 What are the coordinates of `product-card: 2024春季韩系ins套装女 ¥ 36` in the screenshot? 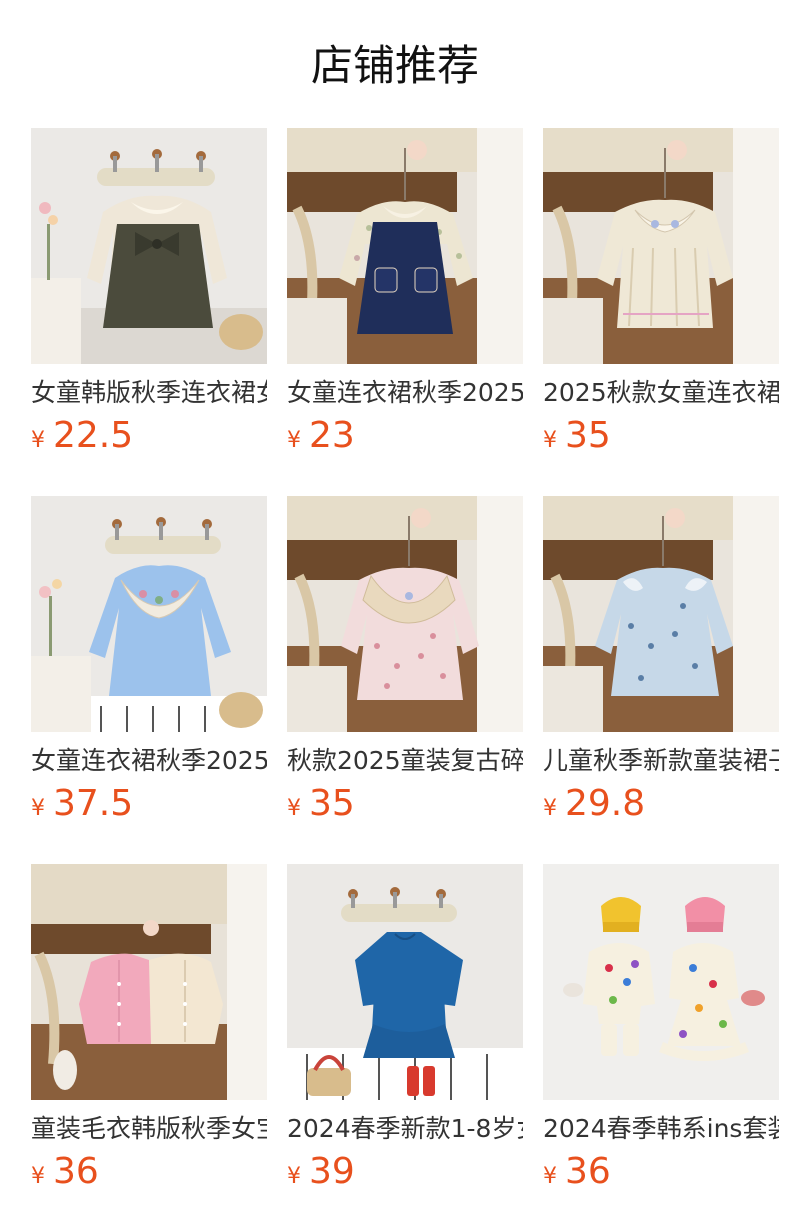 It's located at (661, 1048).